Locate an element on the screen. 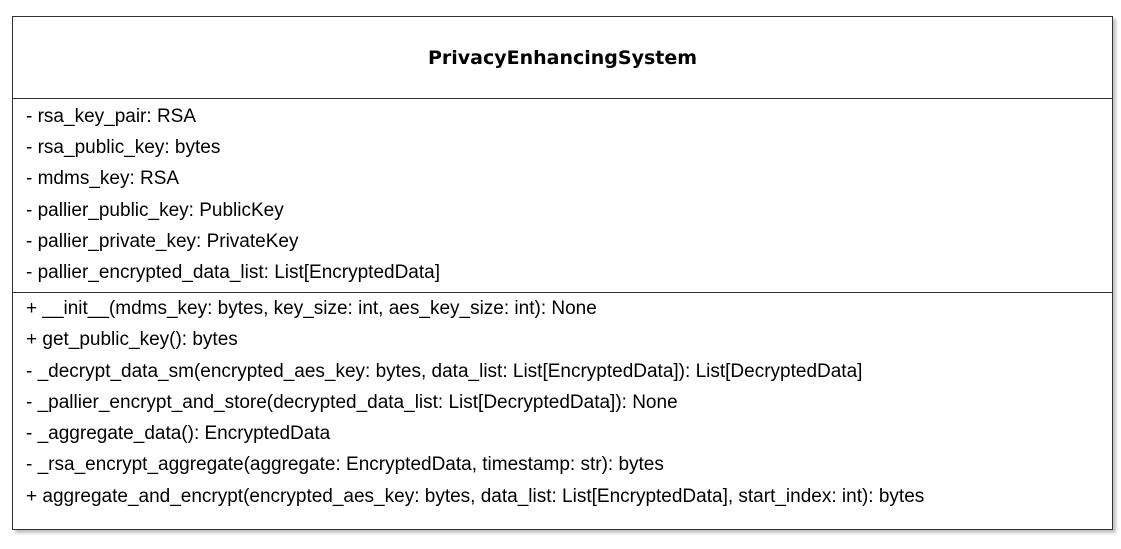 This screenshot has width=1121, height=549. class-name: PrivacyEnhancingSystem is located at coordinates (562, 57).